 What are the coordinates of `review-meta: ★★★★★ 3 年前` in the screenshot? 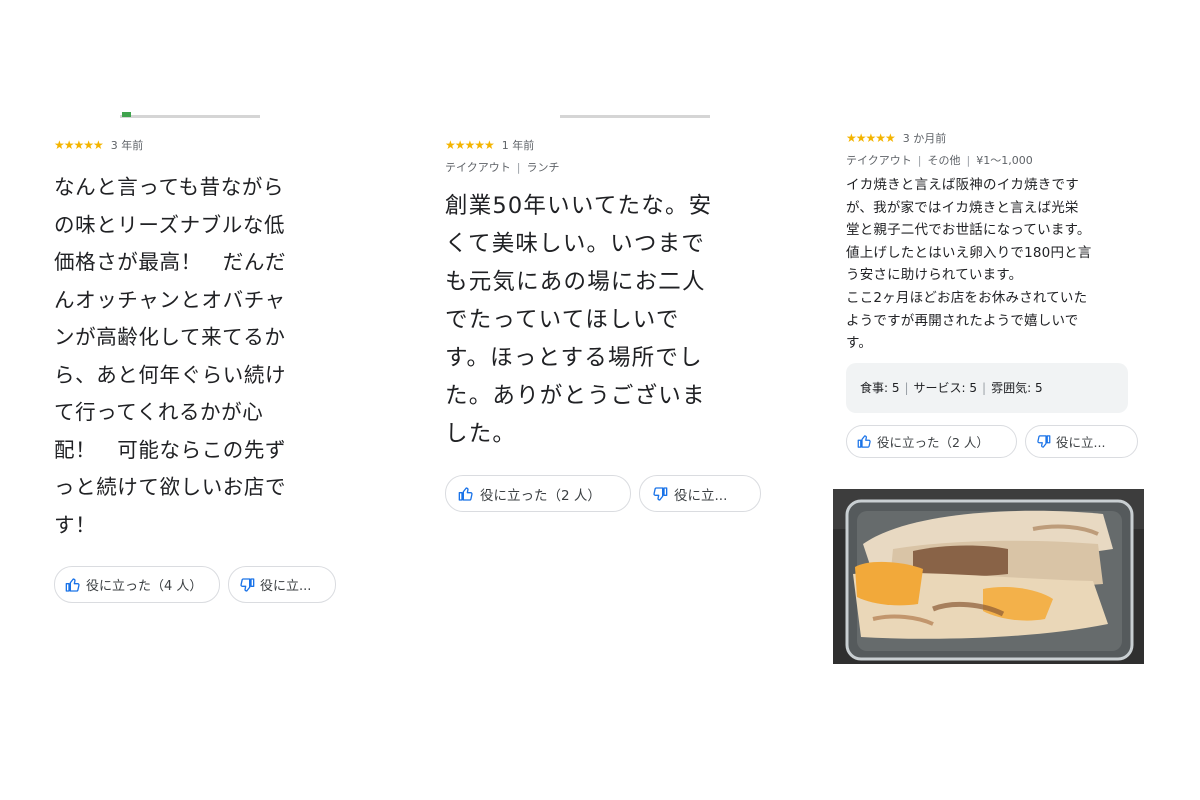 It's located at (199, 145).